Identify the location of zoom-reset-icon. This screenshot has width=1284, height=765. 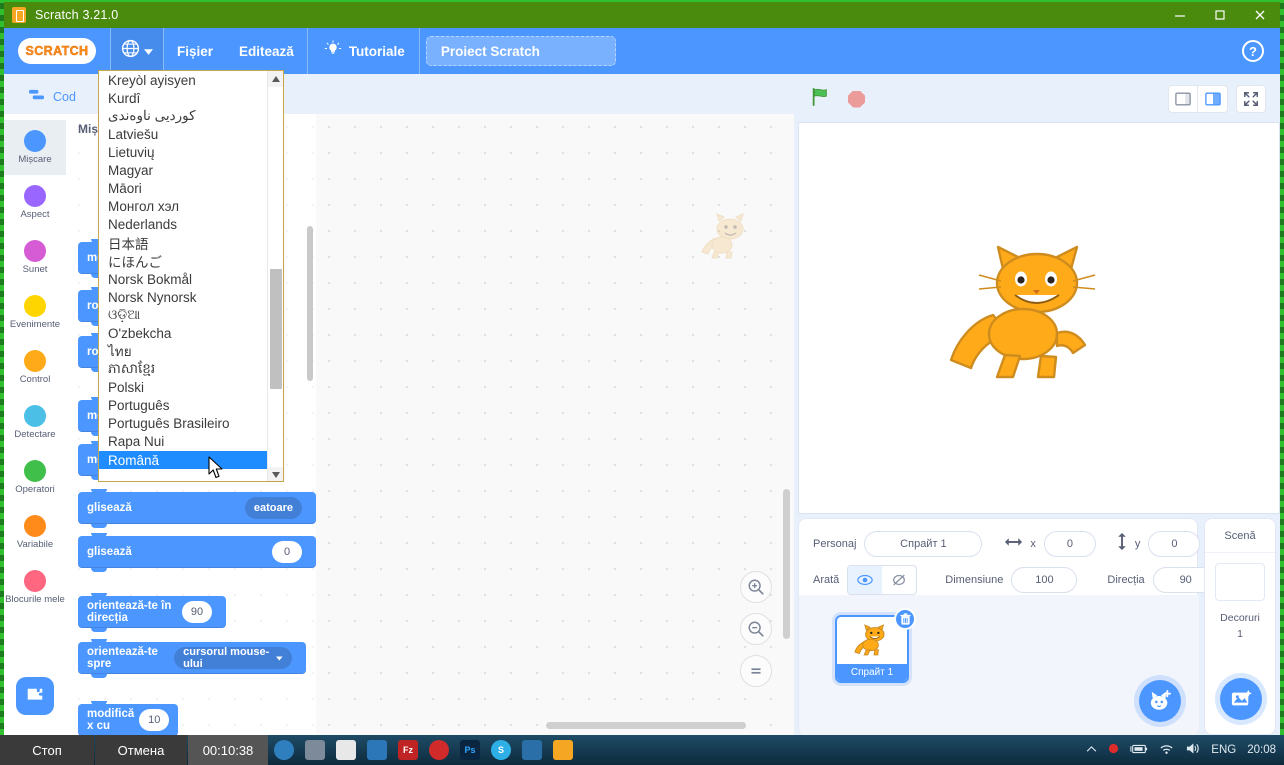
(756, 671).